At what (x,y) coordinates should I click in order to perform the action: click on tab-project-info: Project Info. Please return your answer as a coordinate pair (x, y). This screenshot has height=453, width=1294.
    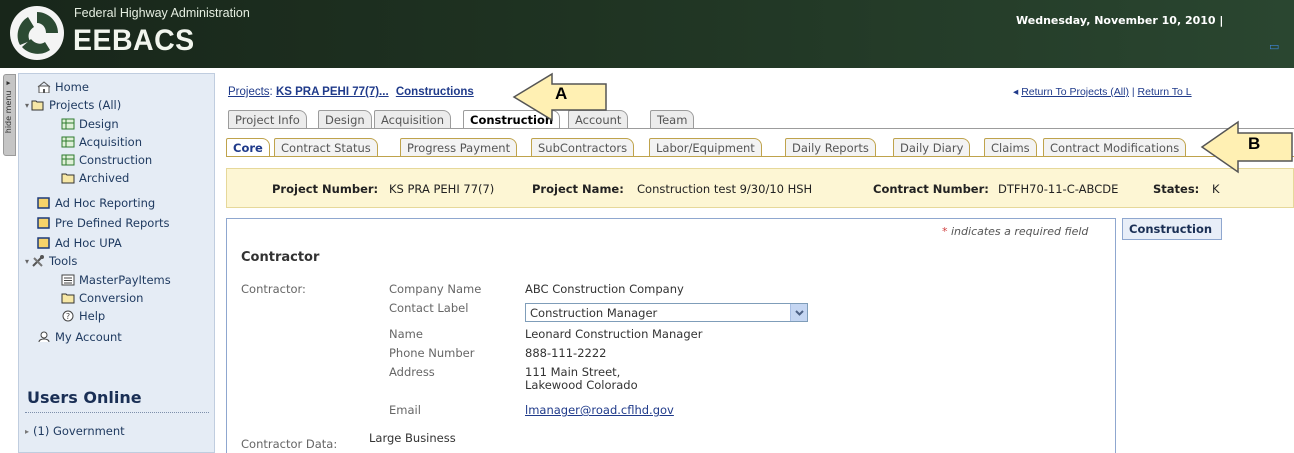
    Looking at the image, I should click on (267, 119).